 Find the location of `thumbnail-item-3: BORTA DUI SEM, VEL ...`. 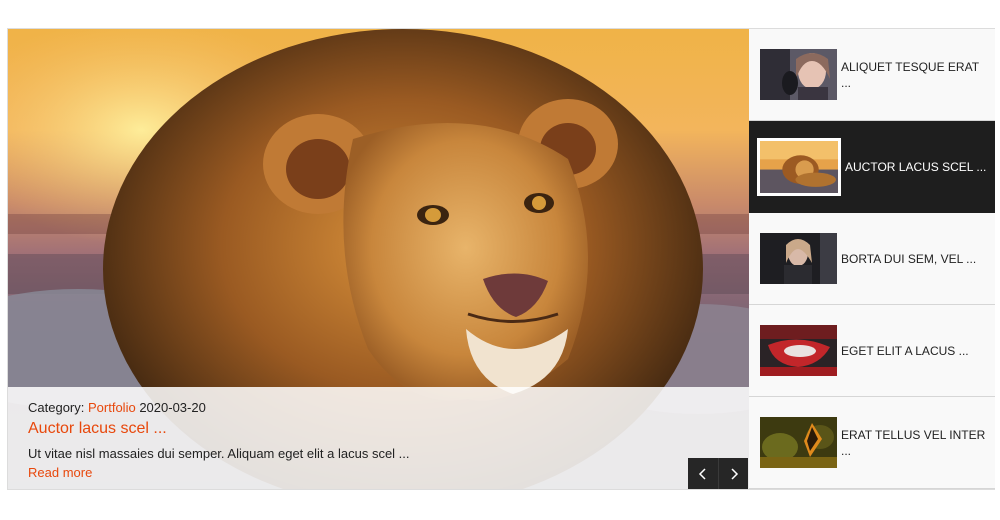

thumbnail-item-3: BORTA DUI SEM, VEL ... is located at coordinates (872, 259).